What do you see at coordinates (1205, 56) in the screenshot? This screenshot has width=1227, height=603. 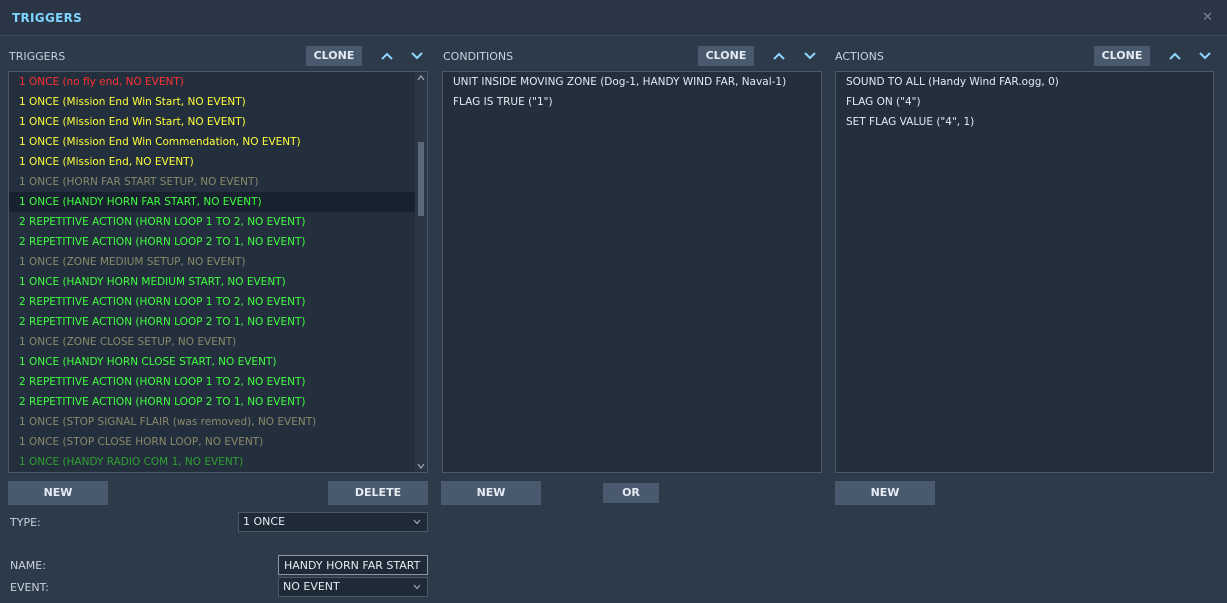 I see `actions-move-down-icon` at bounding box center [1205, 56].